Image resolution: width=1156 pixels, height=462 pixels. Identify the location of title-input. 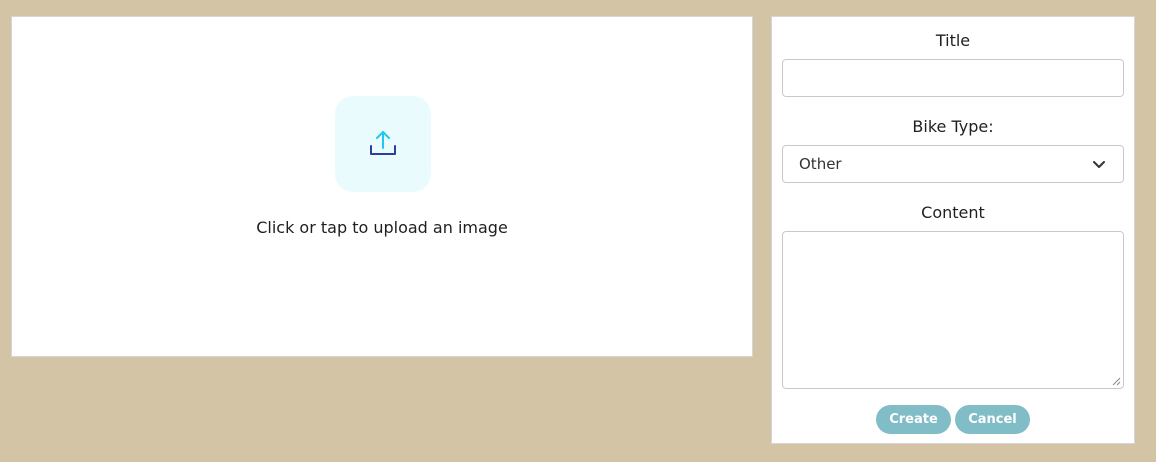
(953, 78).